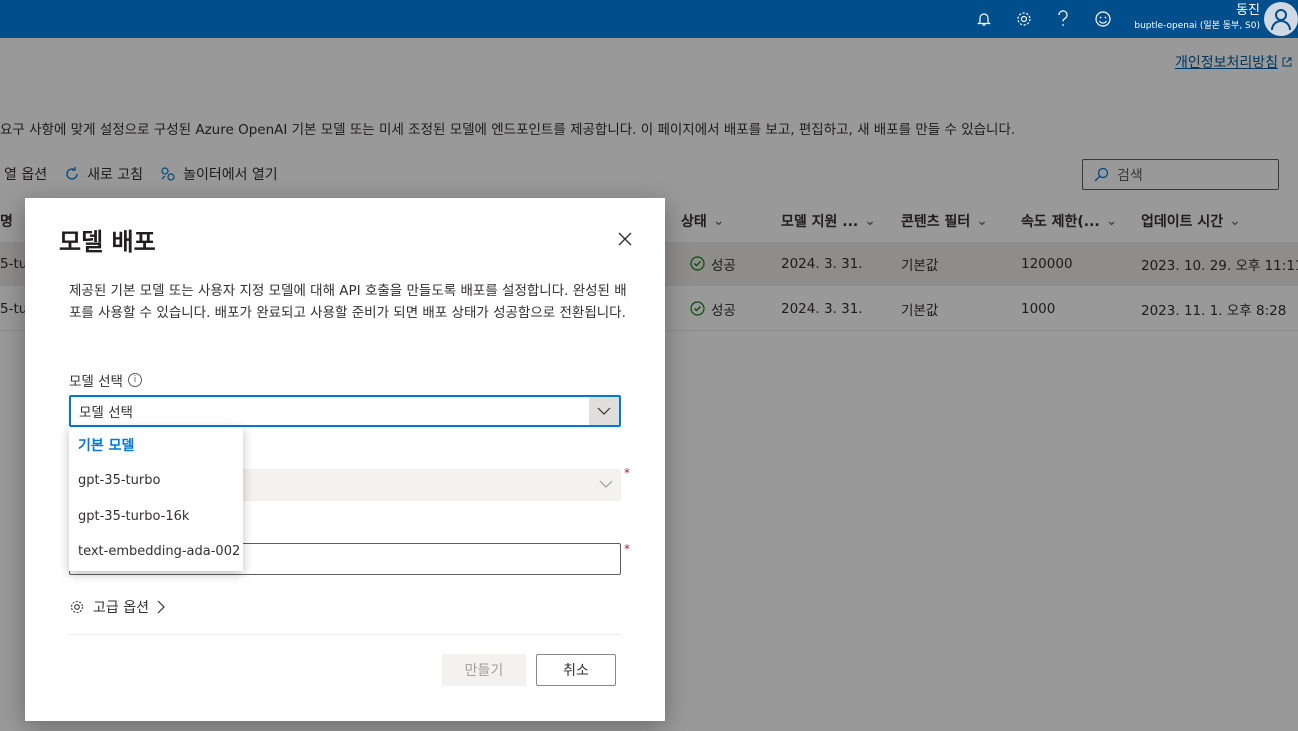 The image size is (1298, 731). I want to click on feedback-smiley-icon, so click(1103, 19).